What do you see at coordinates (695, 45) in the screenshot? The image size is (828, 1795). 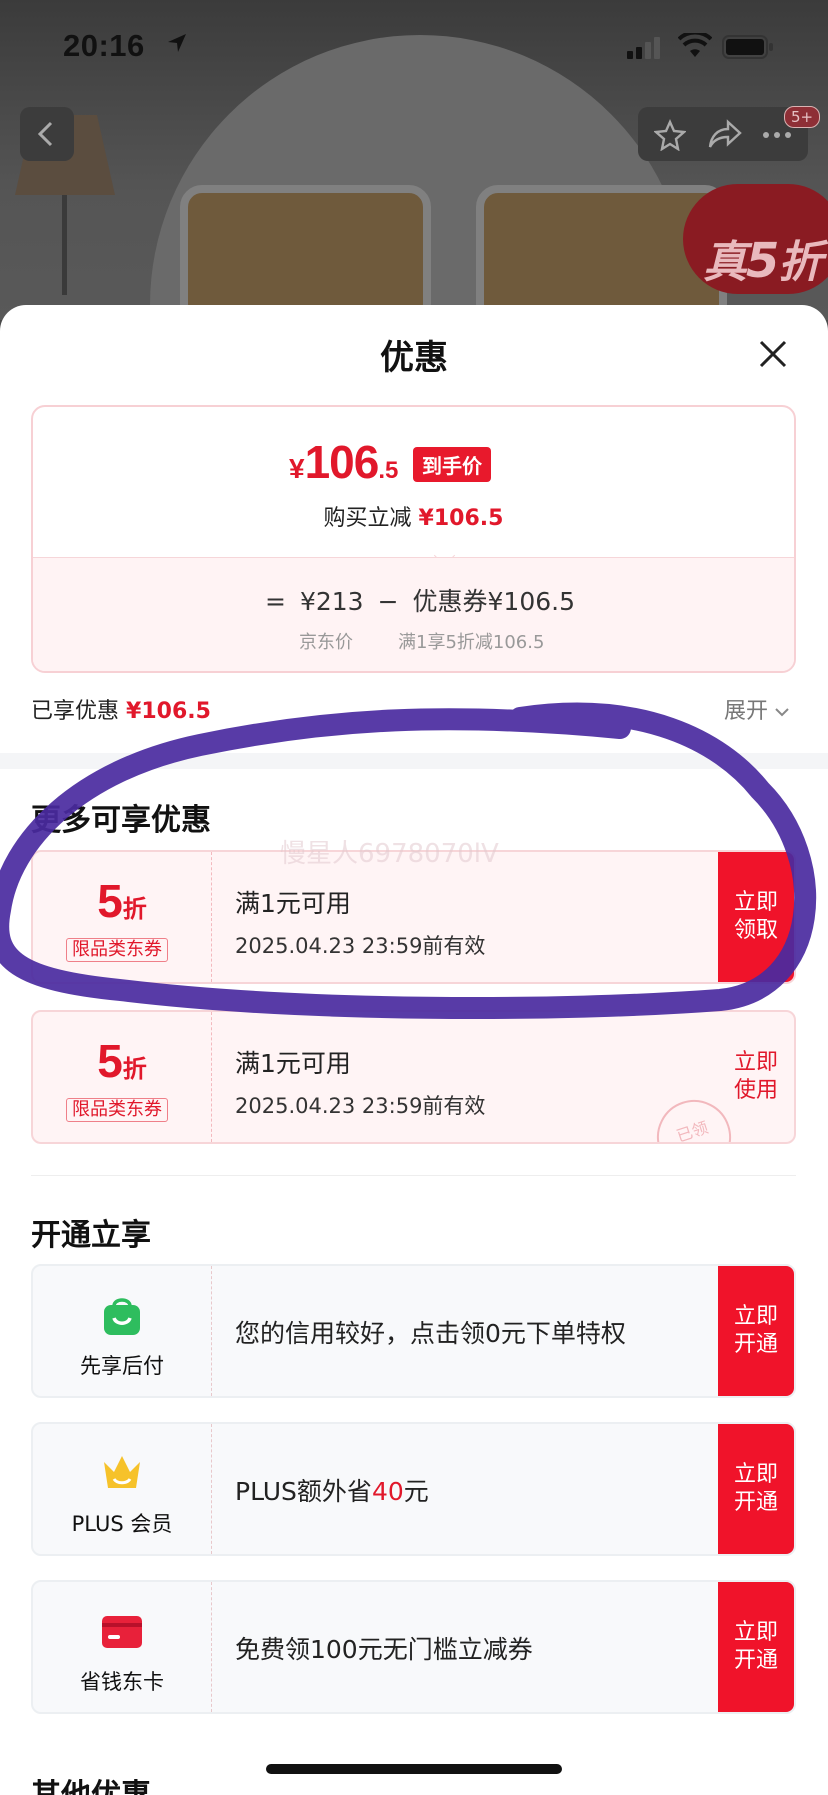 I see `wifi-icon` at bounding box center [695, 45].